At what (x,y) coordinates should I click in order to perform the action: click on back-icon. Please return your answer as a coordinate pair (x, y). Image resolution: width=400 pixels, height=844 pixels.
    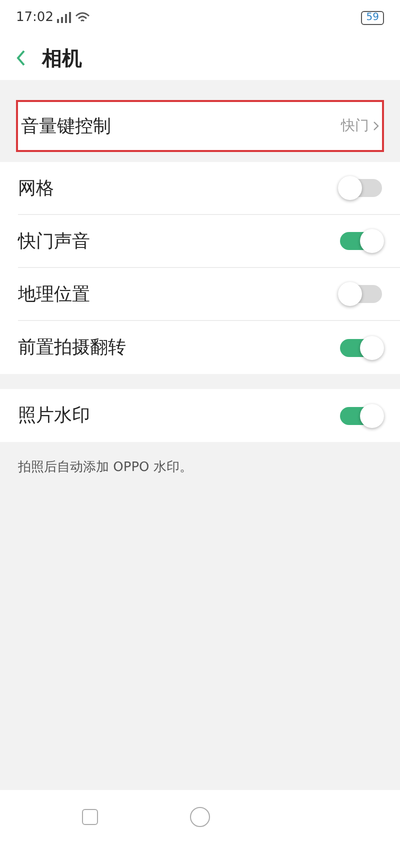
    Looking at the image, I should click on (21, 57).